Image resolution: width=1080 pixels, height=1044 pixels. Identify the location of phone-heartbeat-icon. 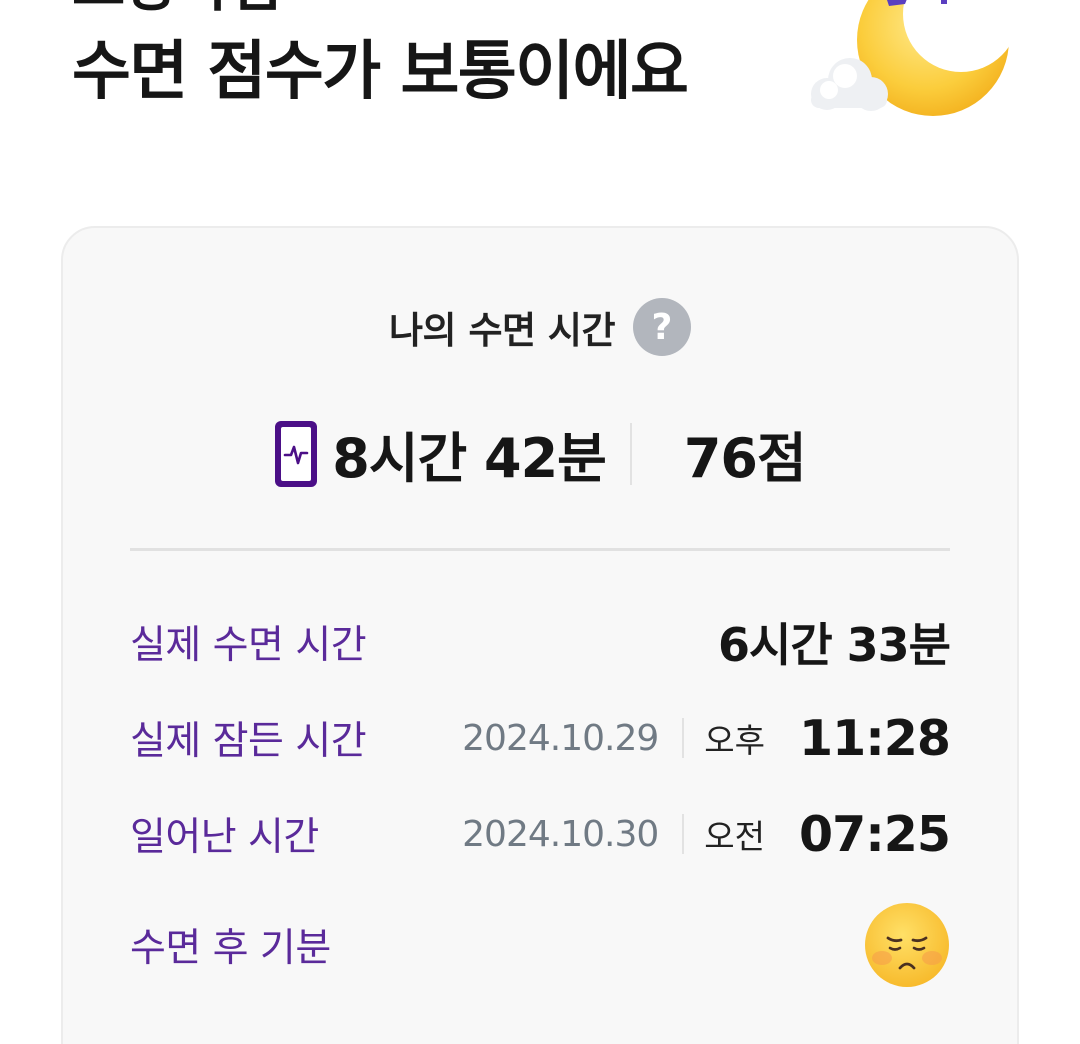
(296, 453).